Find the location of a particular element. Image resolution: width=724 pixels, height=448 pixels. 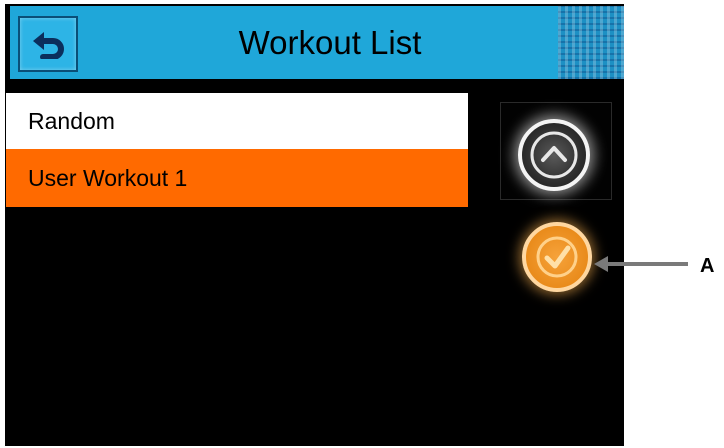

check-icon is located at coordinates (557, 257).